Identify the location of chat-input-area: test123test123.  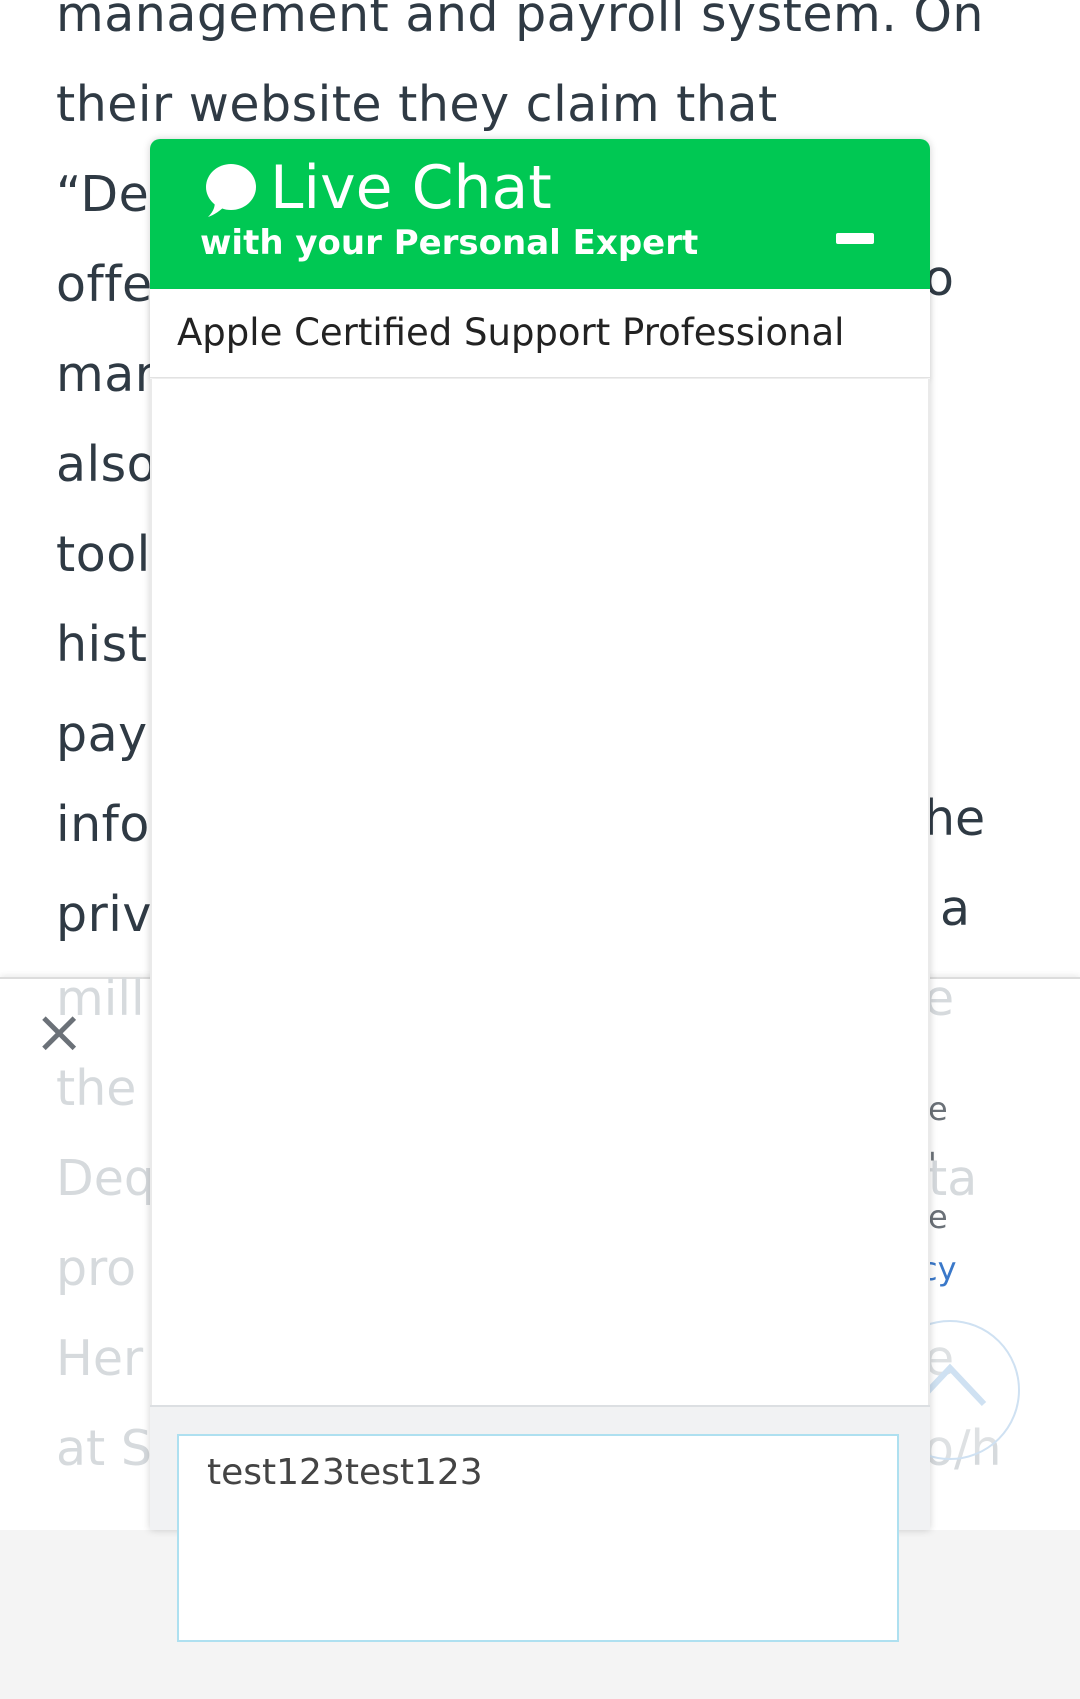
(540, 1523).